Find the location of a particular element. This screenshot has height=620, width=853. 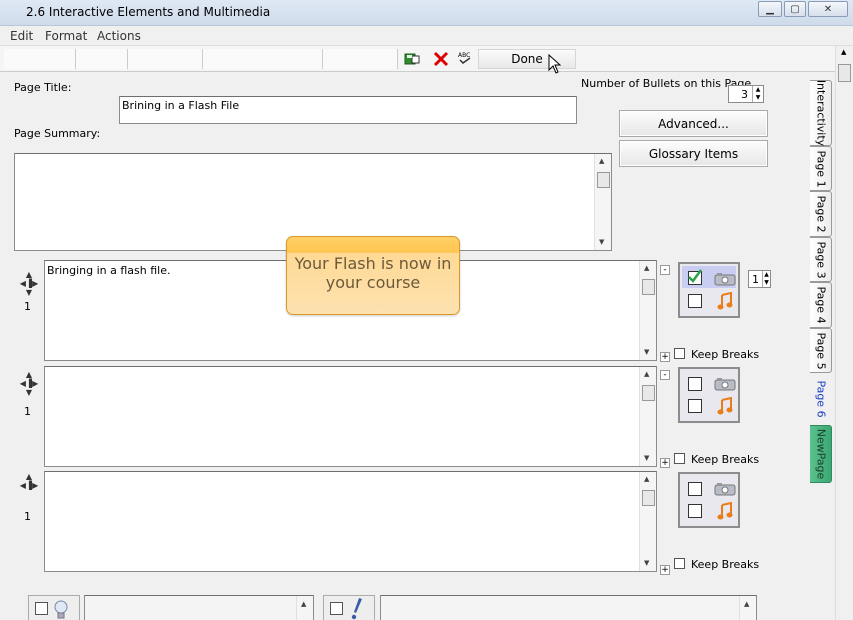

summary-scrollbar: ▲ ▼ is located at coordinates (602, 202).